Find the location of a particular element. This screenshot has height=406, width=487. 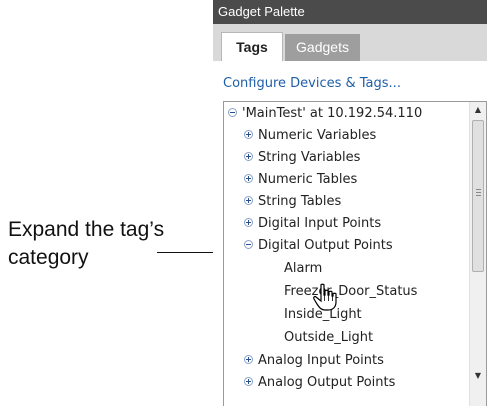

tree-tag-freezer-door-status: Freezer_Door_Status is located at coordinates (350, 292).